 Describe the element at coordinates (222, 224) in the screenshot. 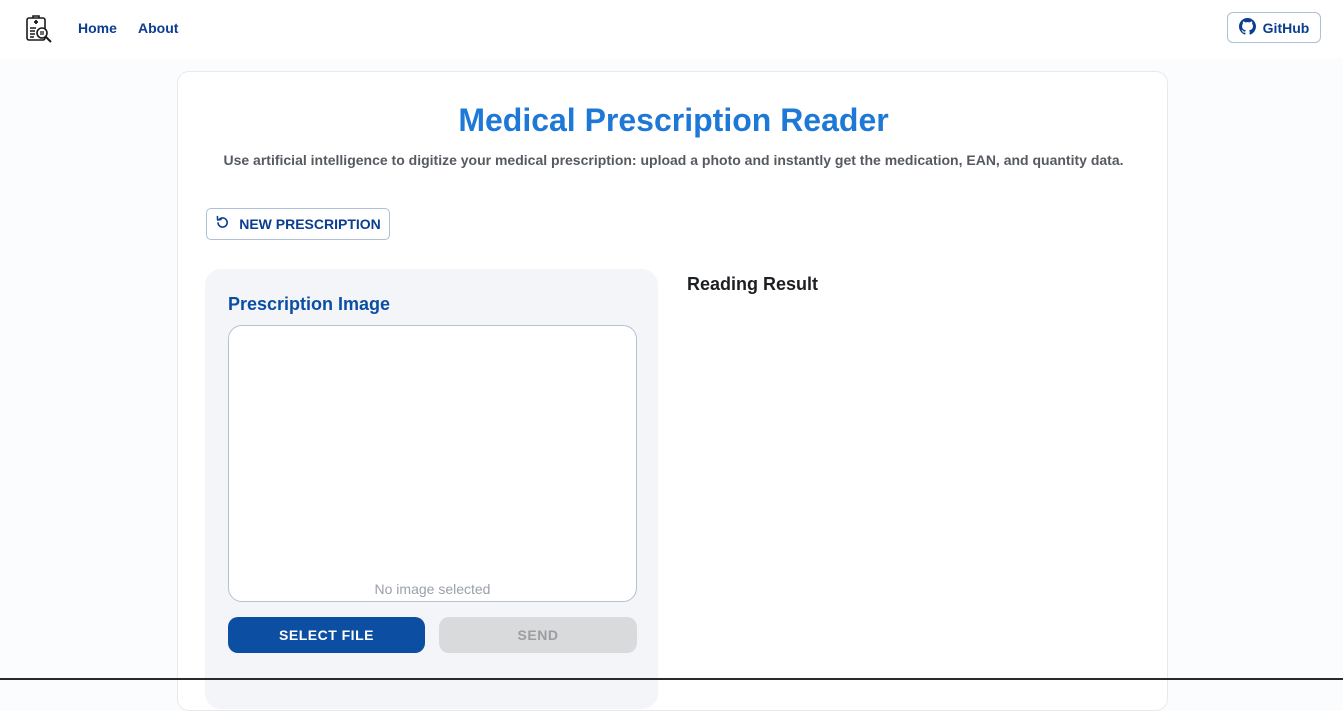

I see `refresh-icon` at that location.